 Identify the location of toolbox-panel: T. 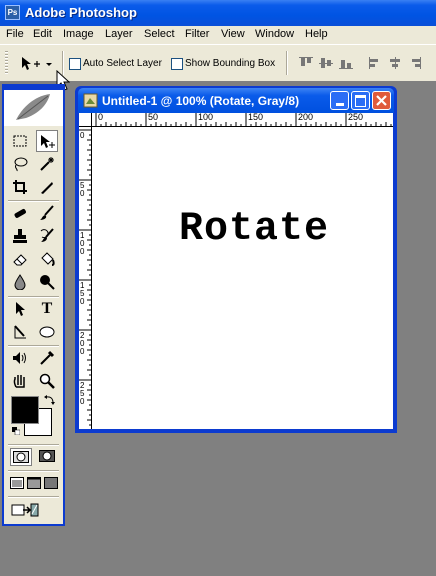
(33, 305).